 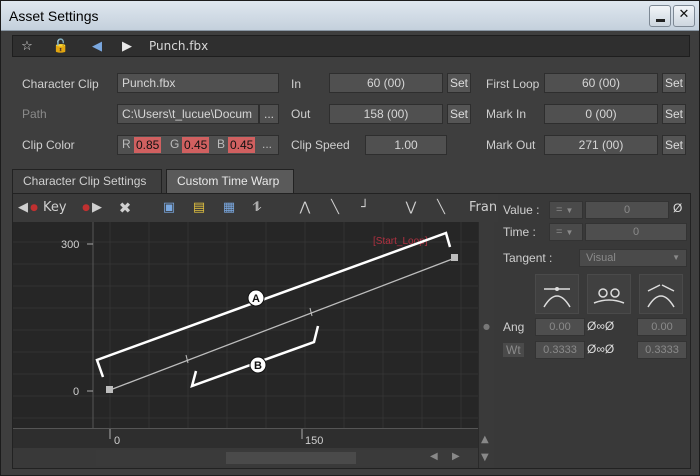 What do you see at coordinates (242, 145) in the screenshot?
I see `color-b-value: 0.45` at bounding box center [242, 145].